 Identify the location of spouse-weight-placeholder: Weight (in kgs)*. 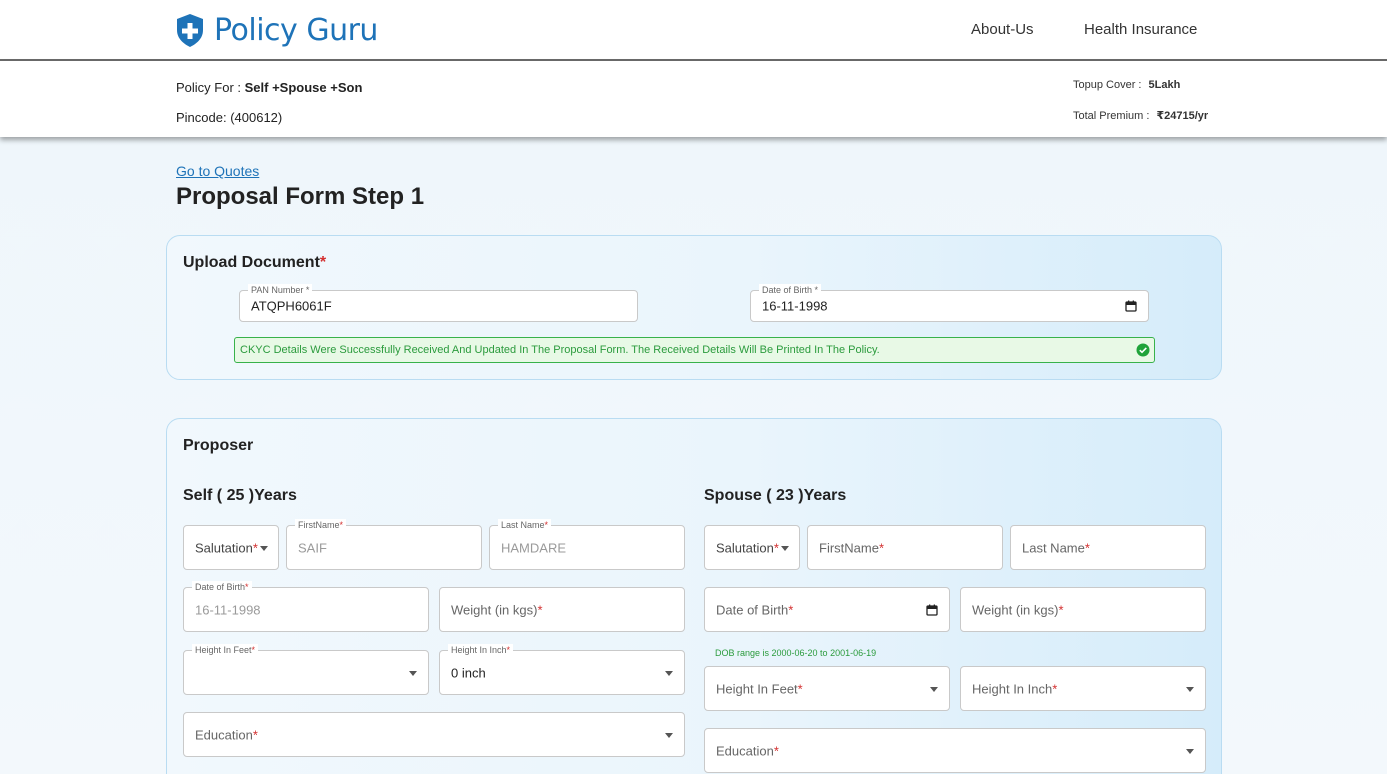
(1018, 609).